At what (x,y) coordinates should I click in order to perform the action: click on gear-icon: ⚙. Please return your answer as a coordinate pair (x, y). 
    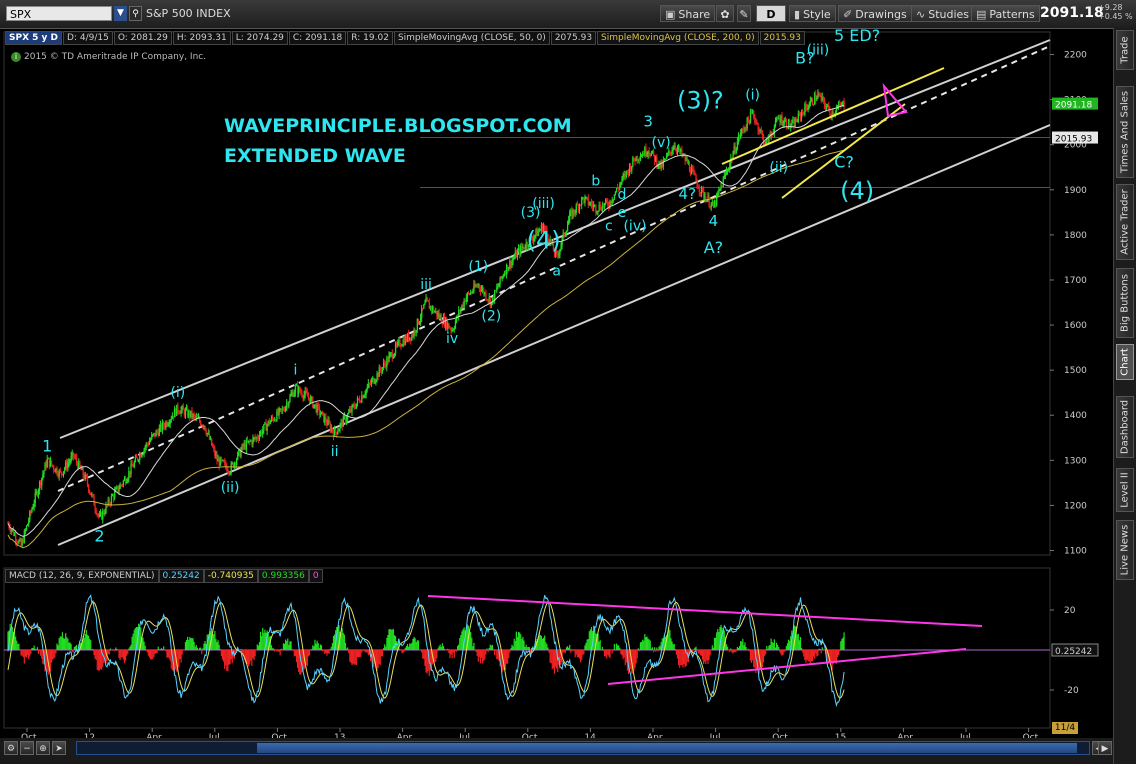
    Looking at the image, I should click on (11, 748).